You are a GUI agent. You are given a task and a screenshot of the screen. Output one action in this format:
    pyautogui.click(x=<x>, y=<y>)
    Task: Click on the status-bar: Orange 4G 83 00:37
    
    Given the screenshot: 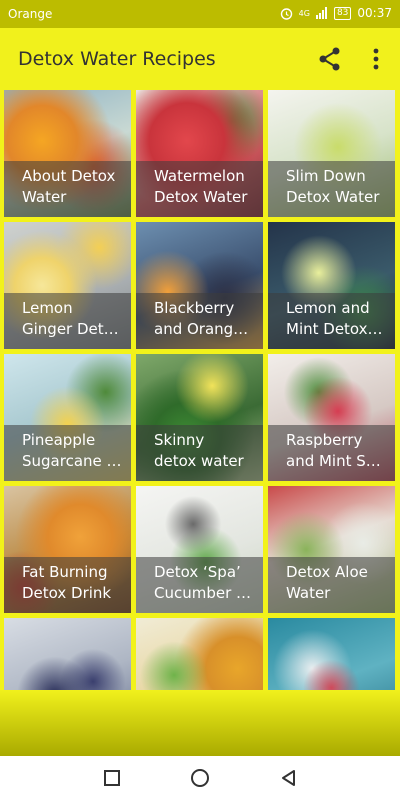 What is the action you would take?
    pyautogui.click(x=200, y=14)
    